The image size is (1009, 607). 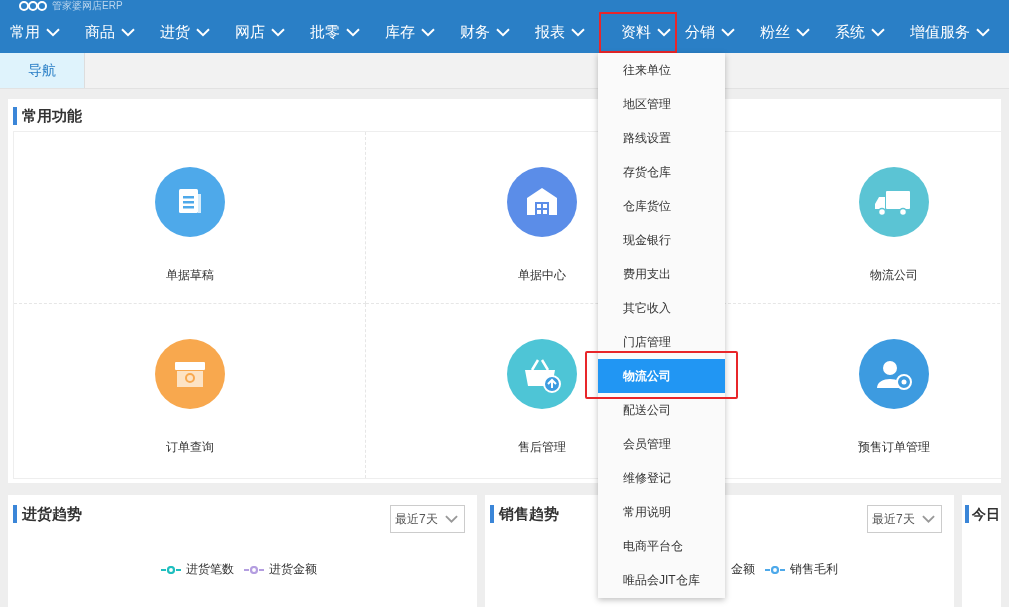 I want to click on dropdown-menu-item: 地区管理, so click(x=661, y=104).